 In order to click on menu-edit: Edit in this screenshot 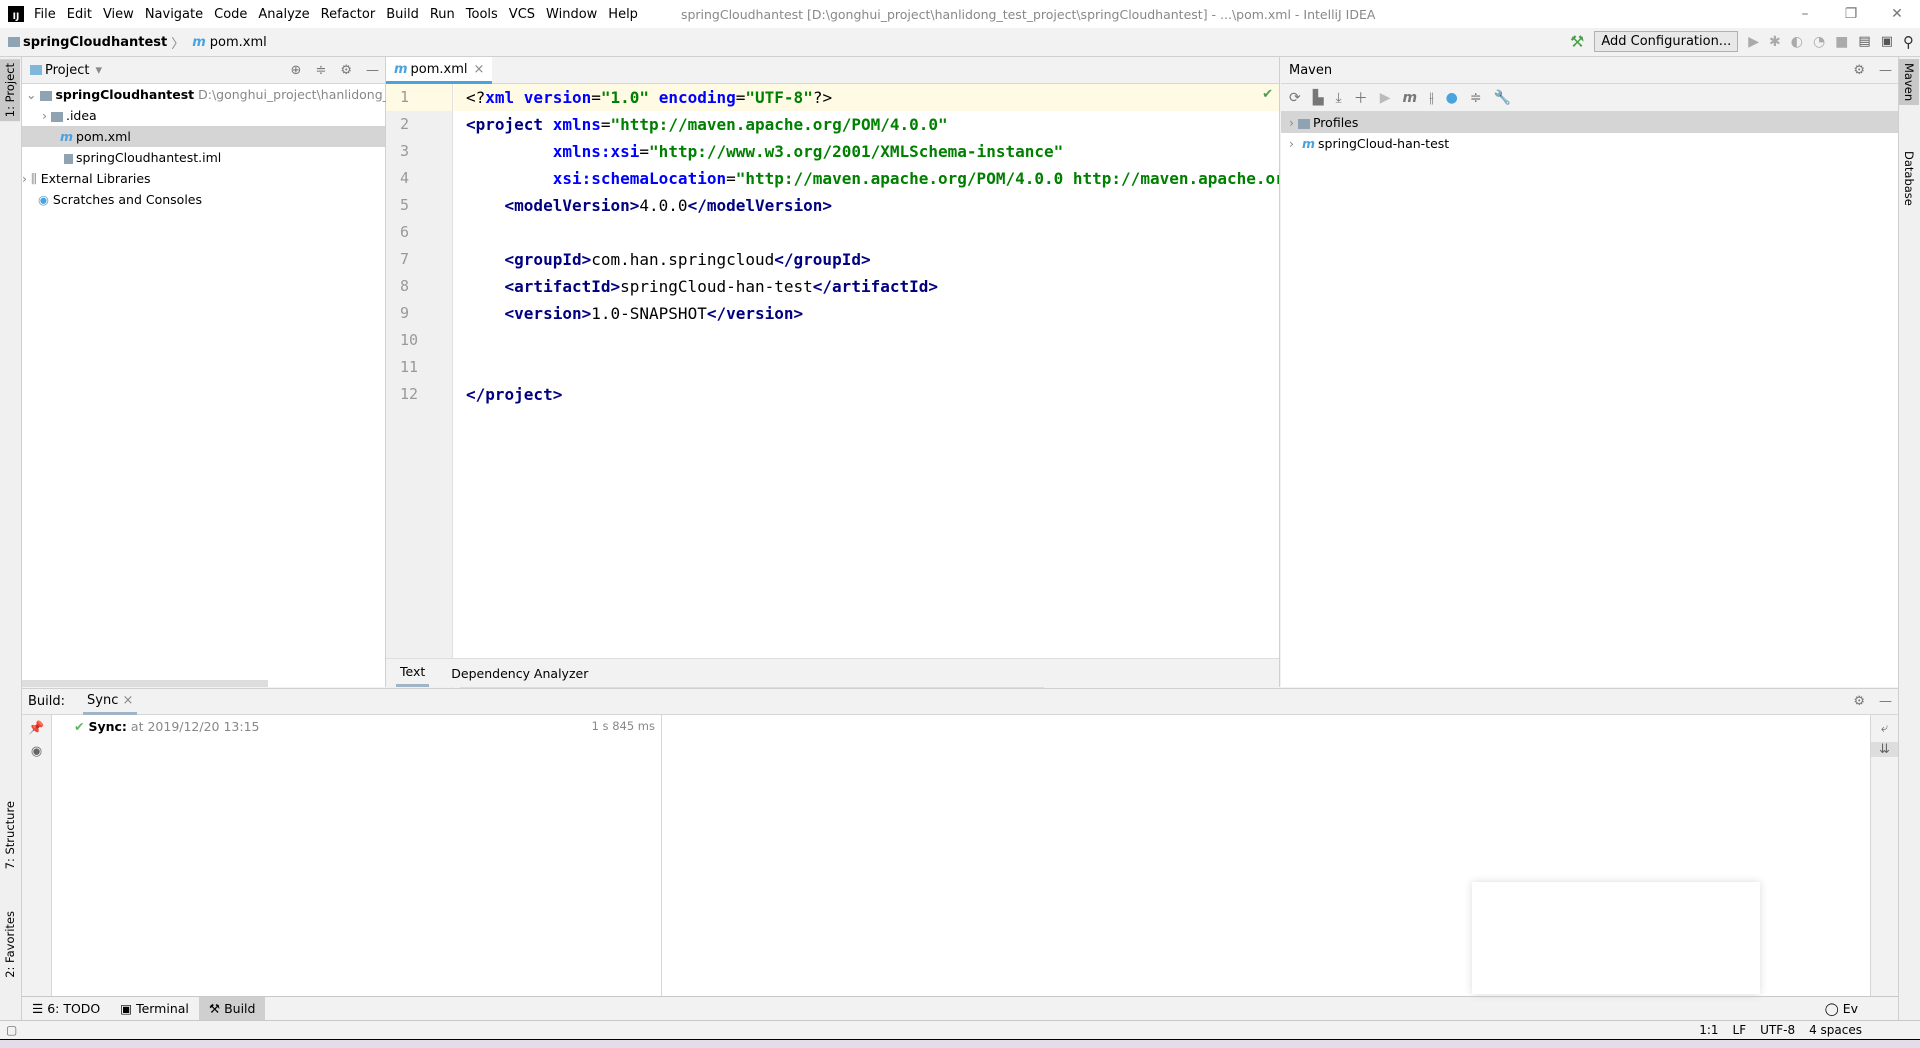, I will do `click(79, 14)`.